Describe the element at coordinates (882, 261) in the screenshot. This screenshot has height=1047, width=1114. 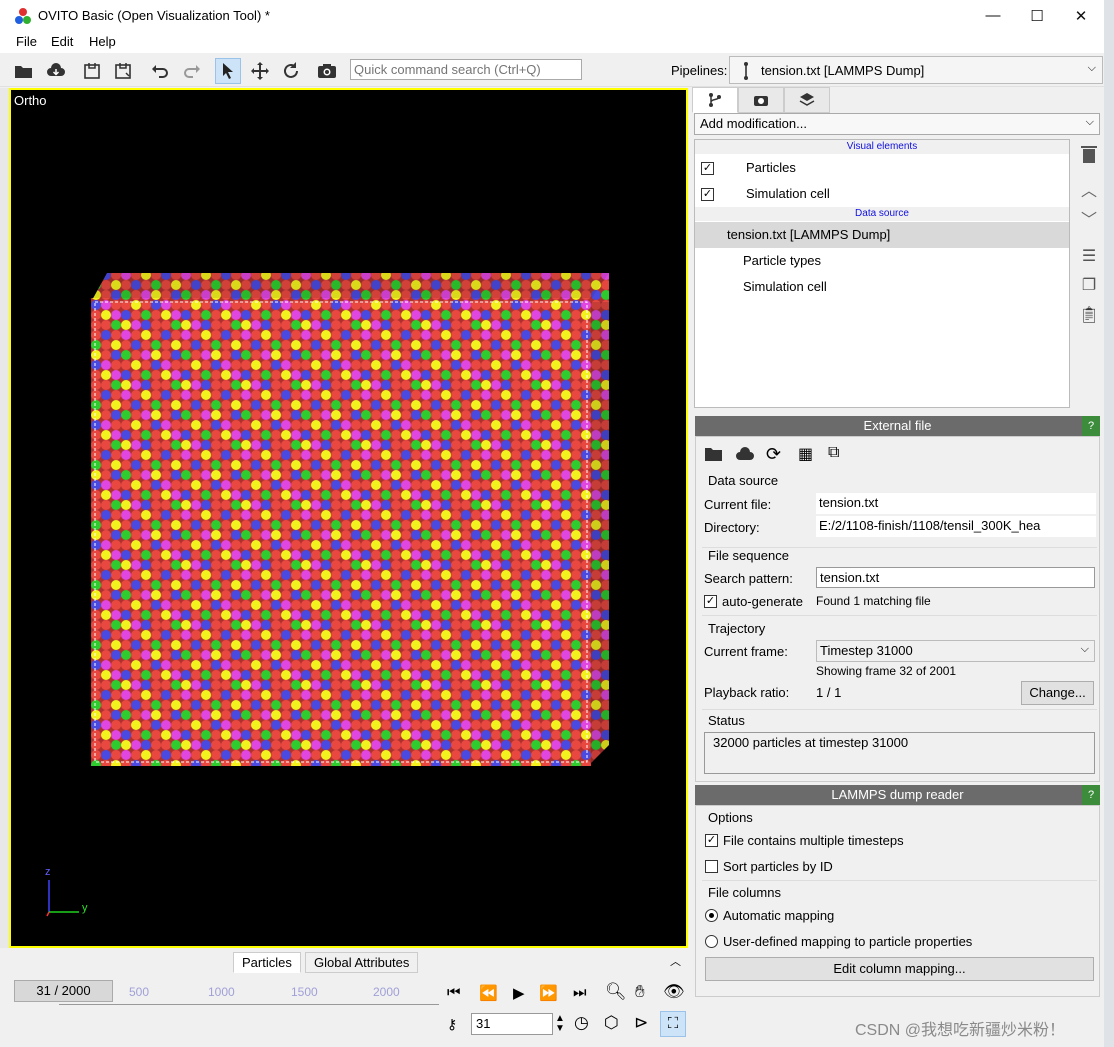
I see `list-item-particle-types: Particle types` at that location.